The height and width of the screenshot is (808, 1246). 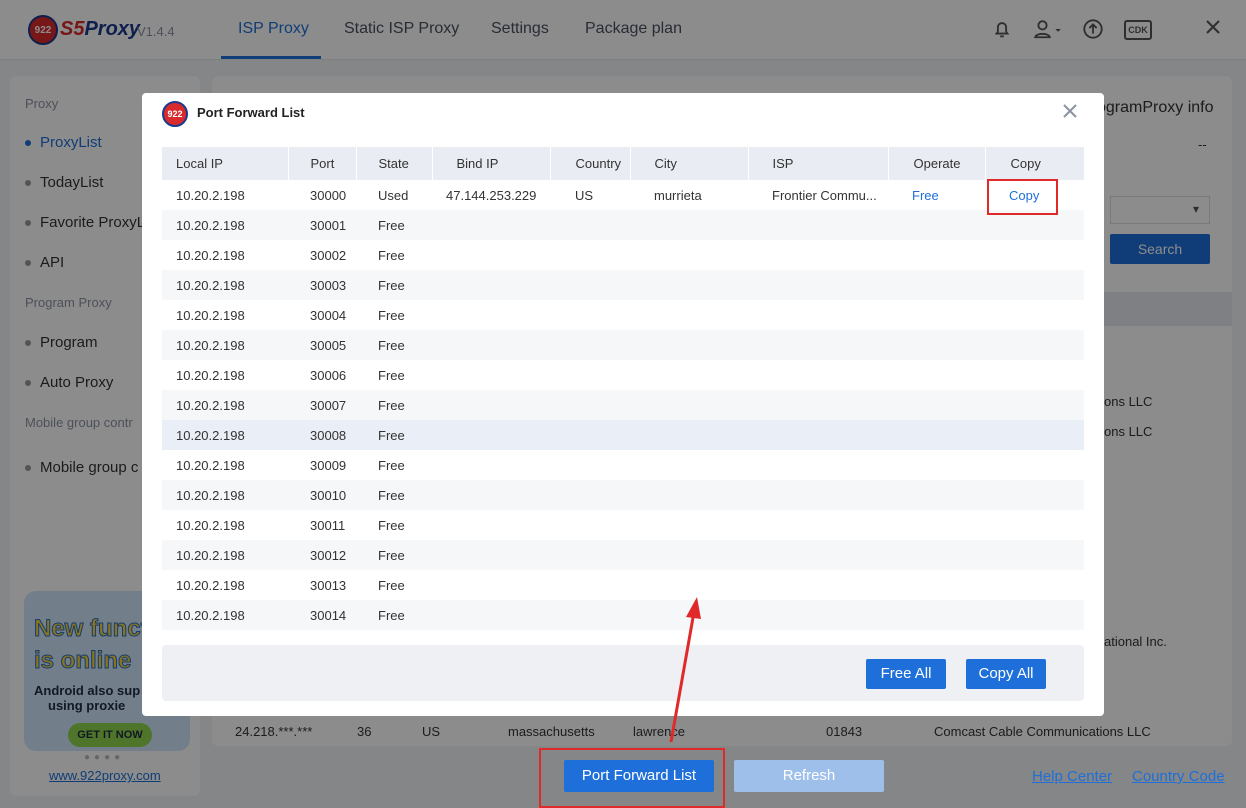 What do you see at coordinates (328, 195) in the screenshot?
I see `cell-port: 30000` at bounding box center [328, 195].